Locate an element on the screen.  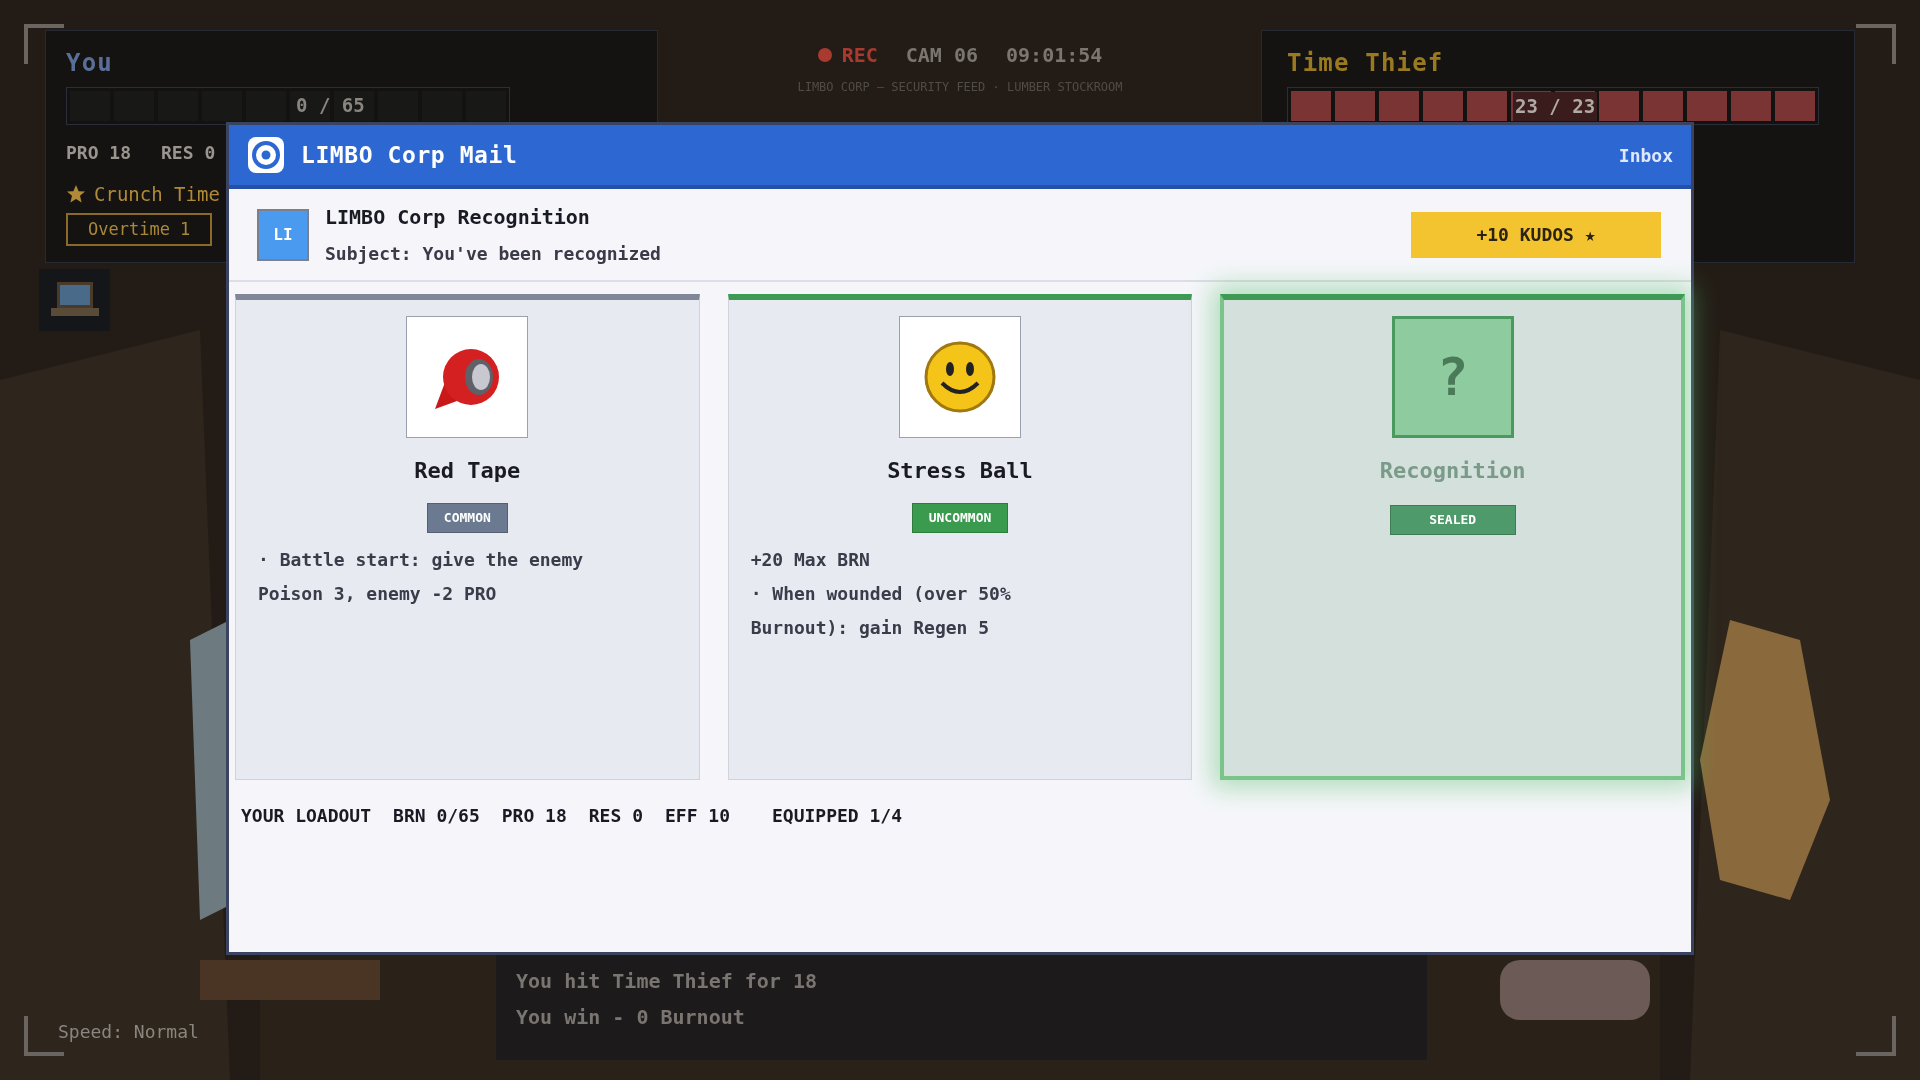
loadout-stat: RES 0 is located at coordinates (615, 816).